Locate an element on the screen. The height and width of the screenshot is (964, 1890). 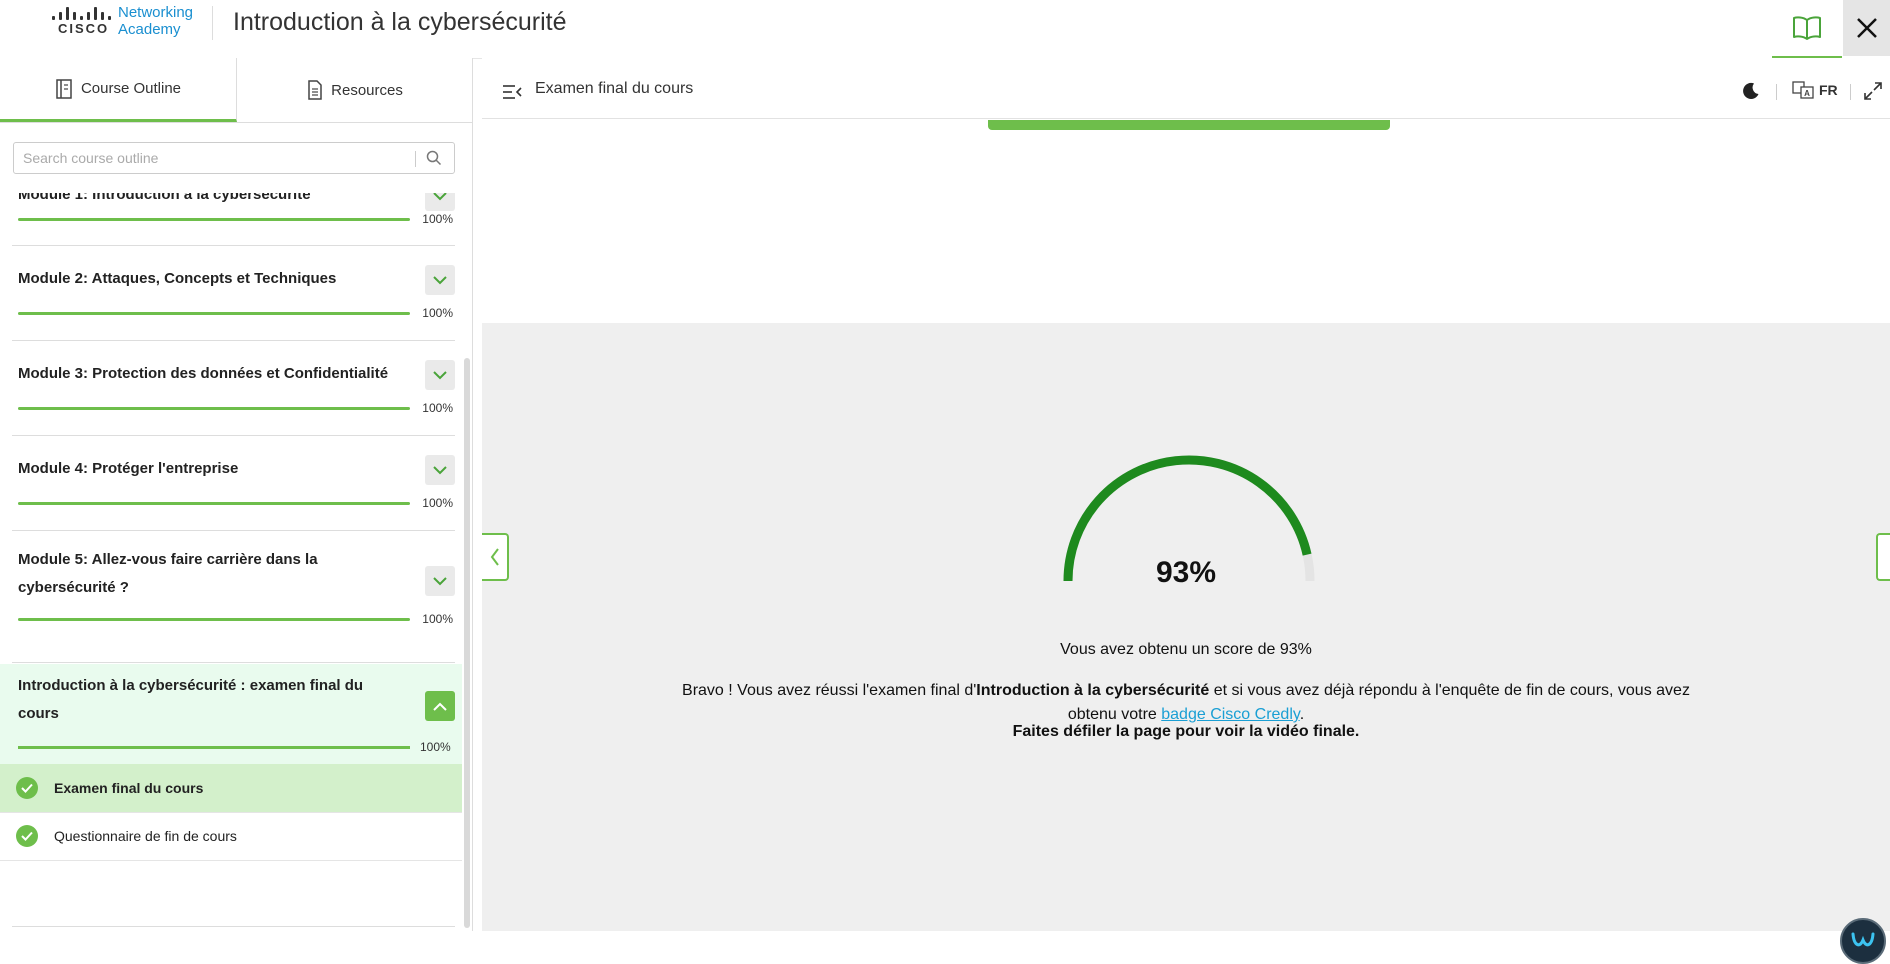
logo-brand: CISCO is located at coordinates (84, 28).